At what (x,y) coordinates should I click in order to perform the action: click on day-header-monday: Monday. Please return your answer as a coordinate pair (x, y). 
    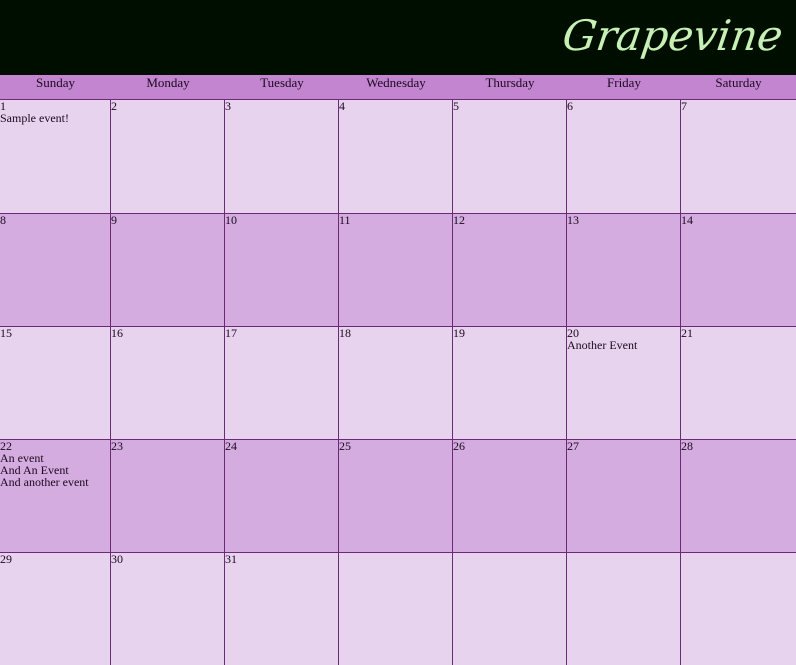
    Looking at the image, I should click on (168, 82).